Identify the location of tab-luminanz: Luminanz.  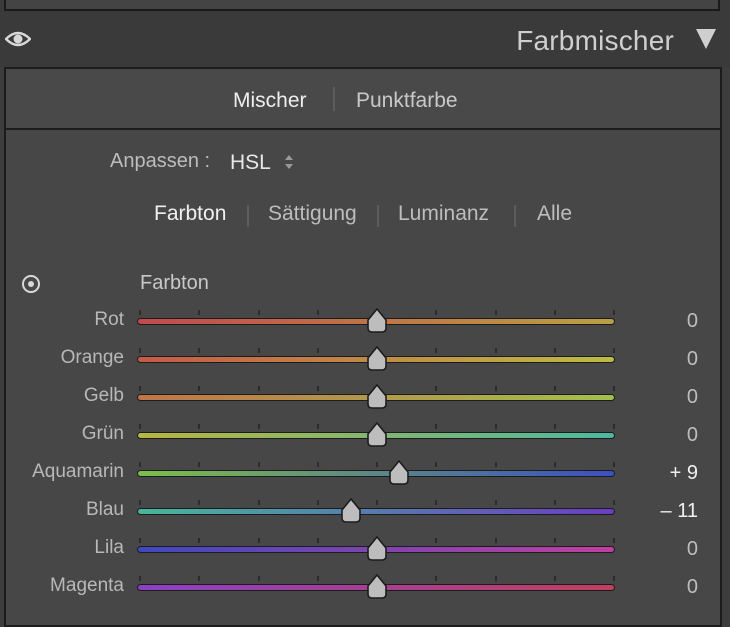
(443, 214).